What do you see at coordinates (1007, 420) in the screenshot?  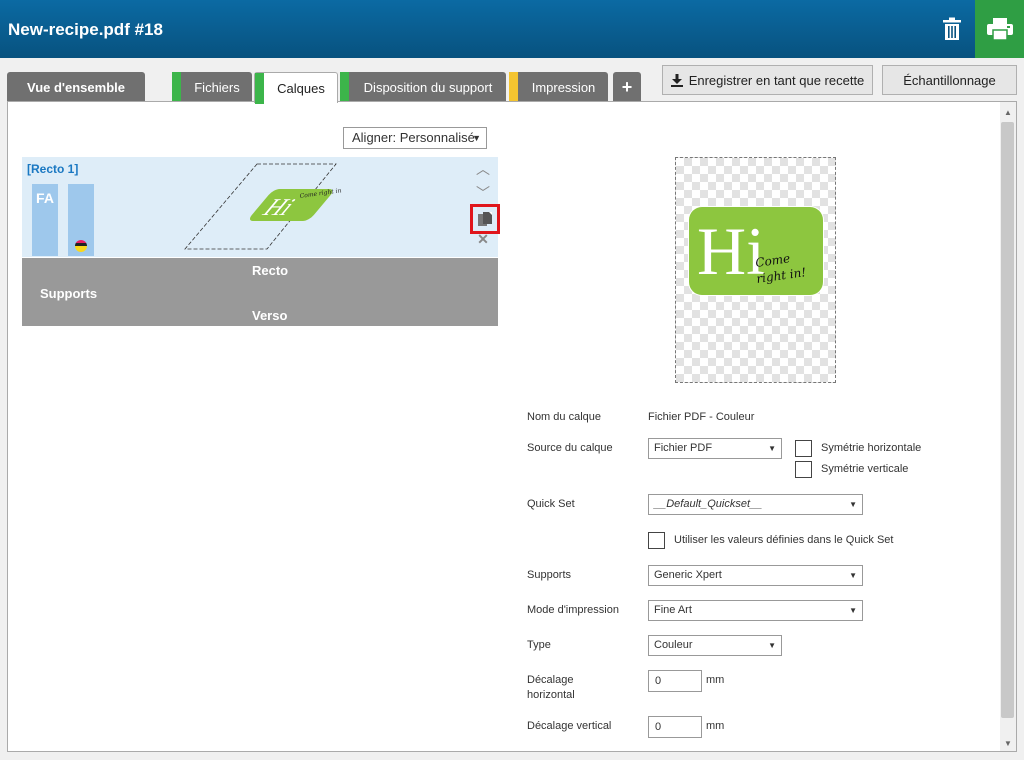 I see `scrollbar-thumb` at bounding box center [1007, 420].